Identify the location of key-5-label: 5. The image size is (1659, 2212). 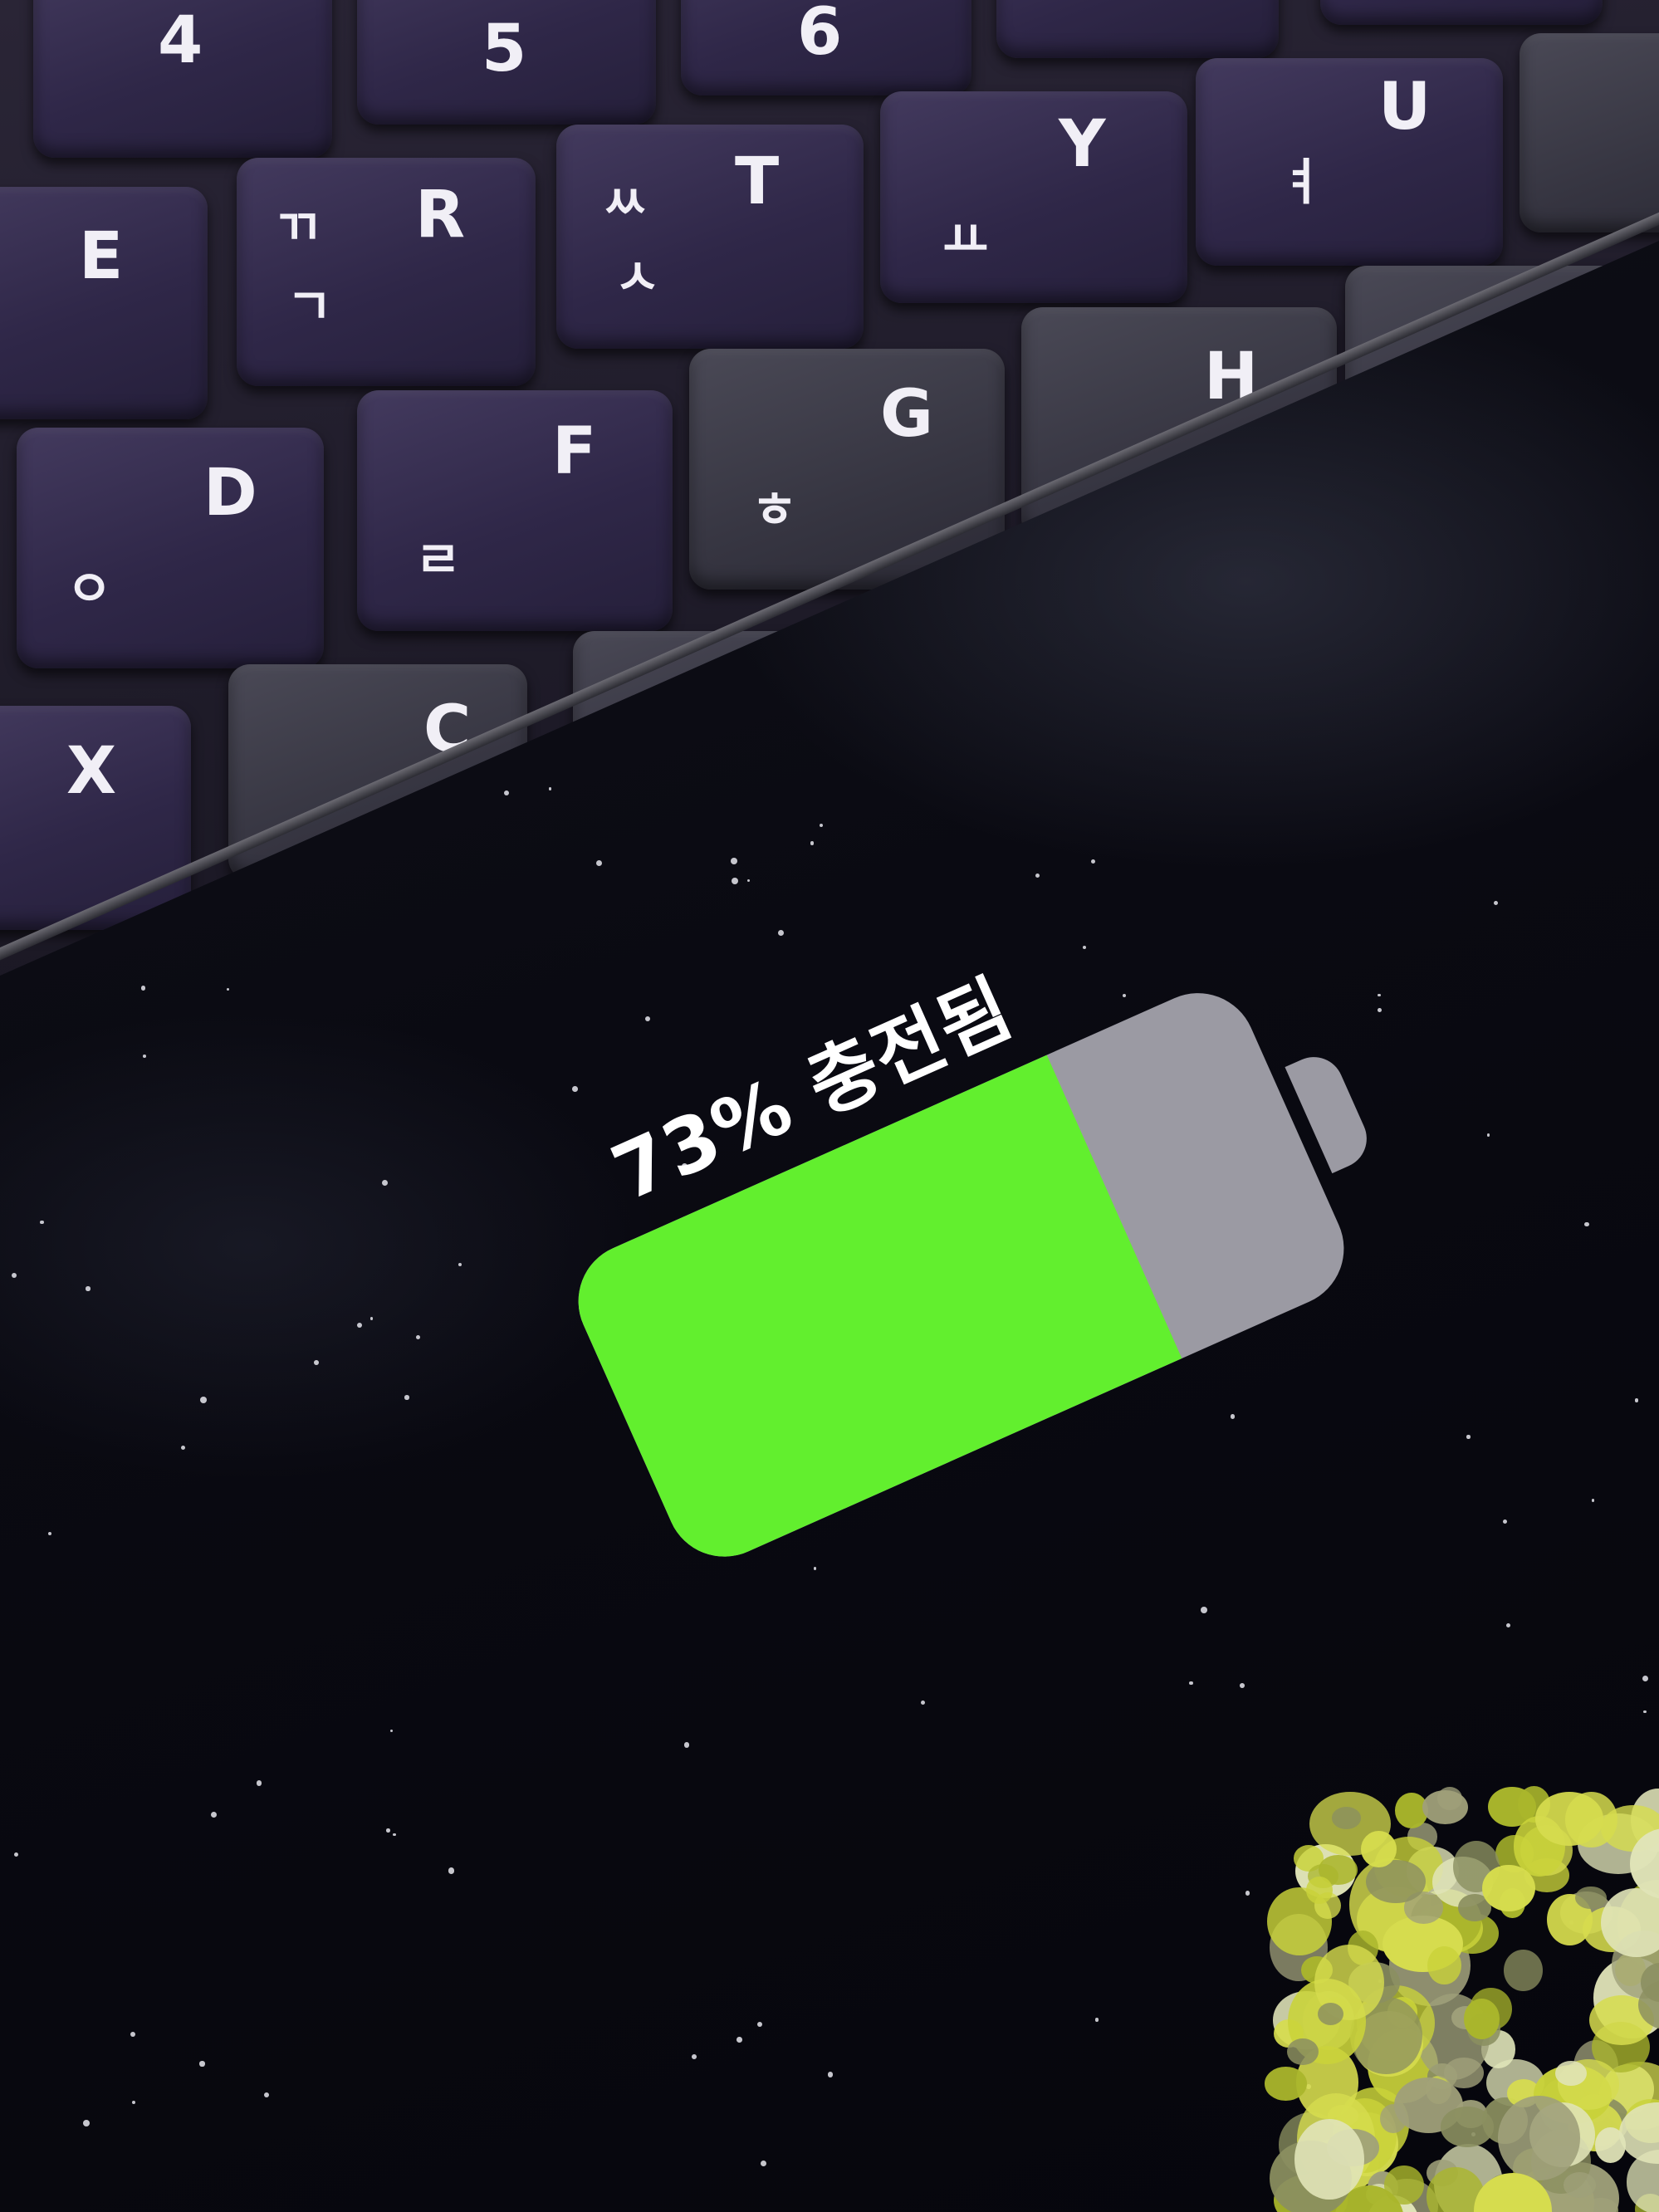
(504, 49).